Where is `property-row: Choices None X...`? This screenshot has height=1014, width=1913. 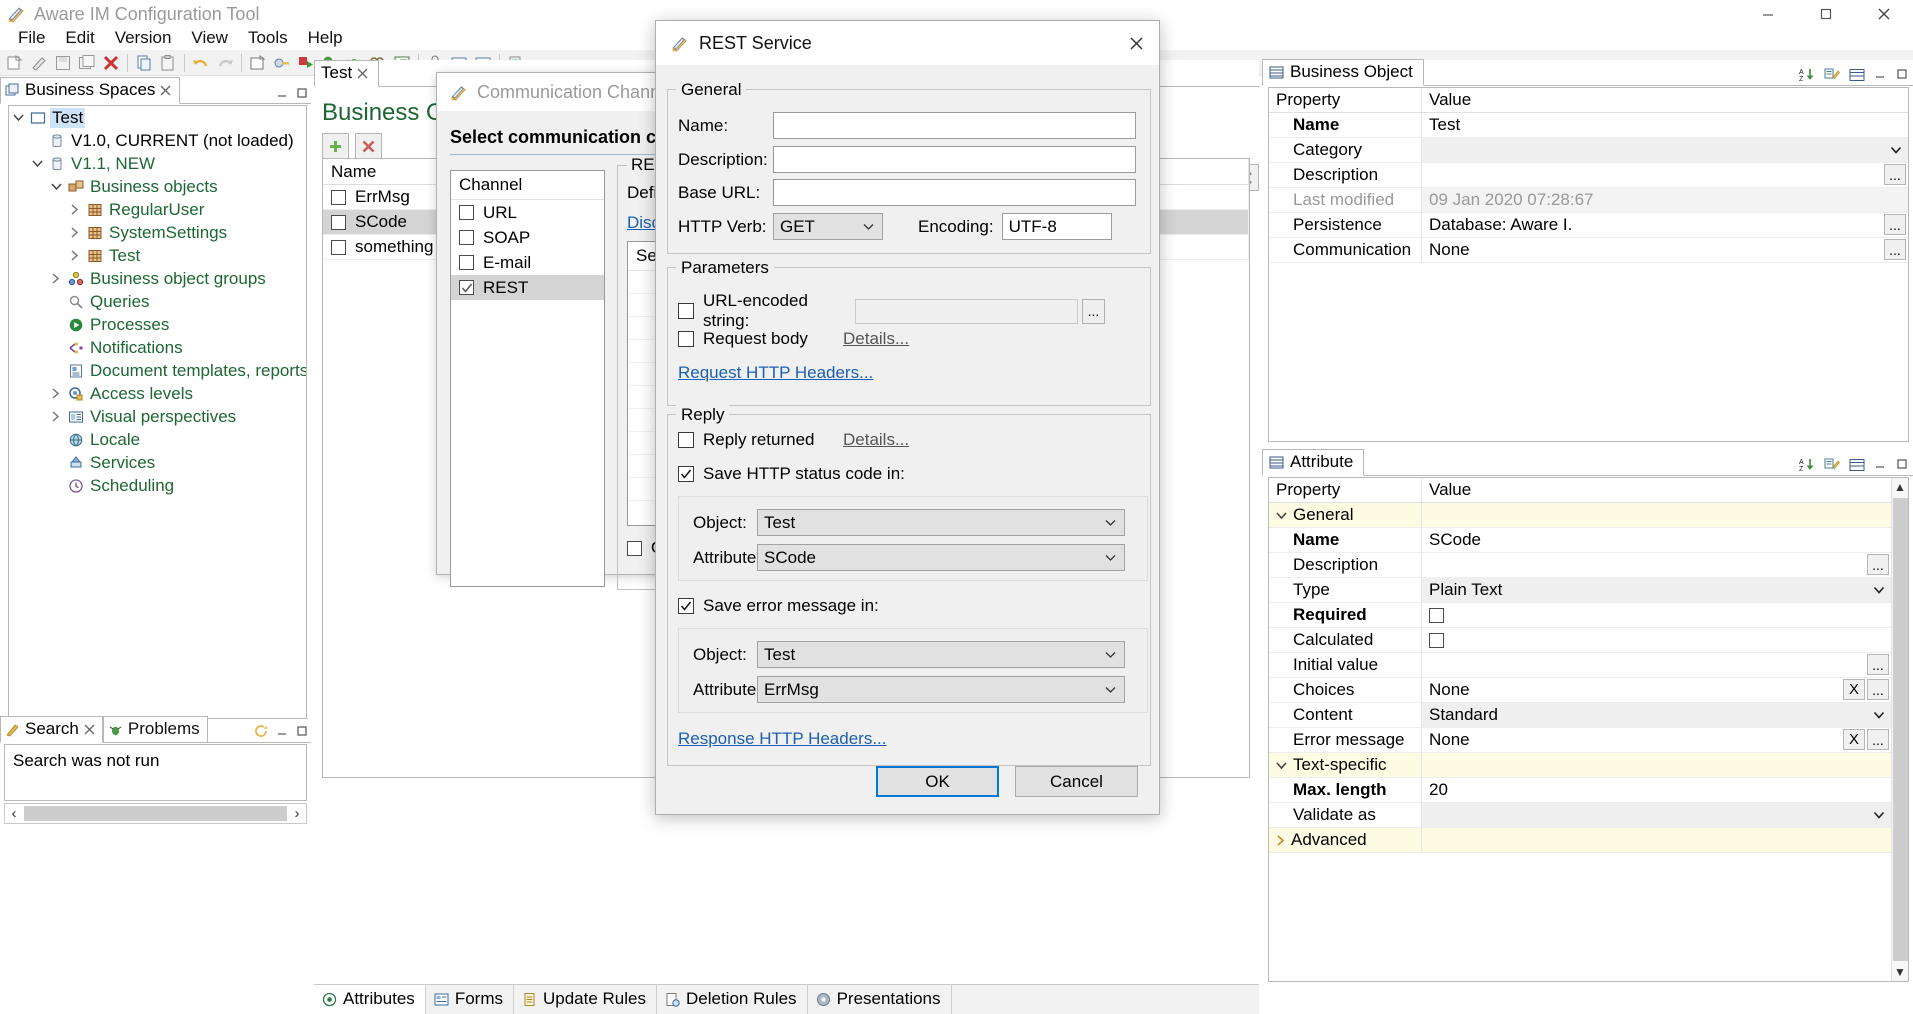 property-row: Choices None X... is located at coordinates (1580, 690).